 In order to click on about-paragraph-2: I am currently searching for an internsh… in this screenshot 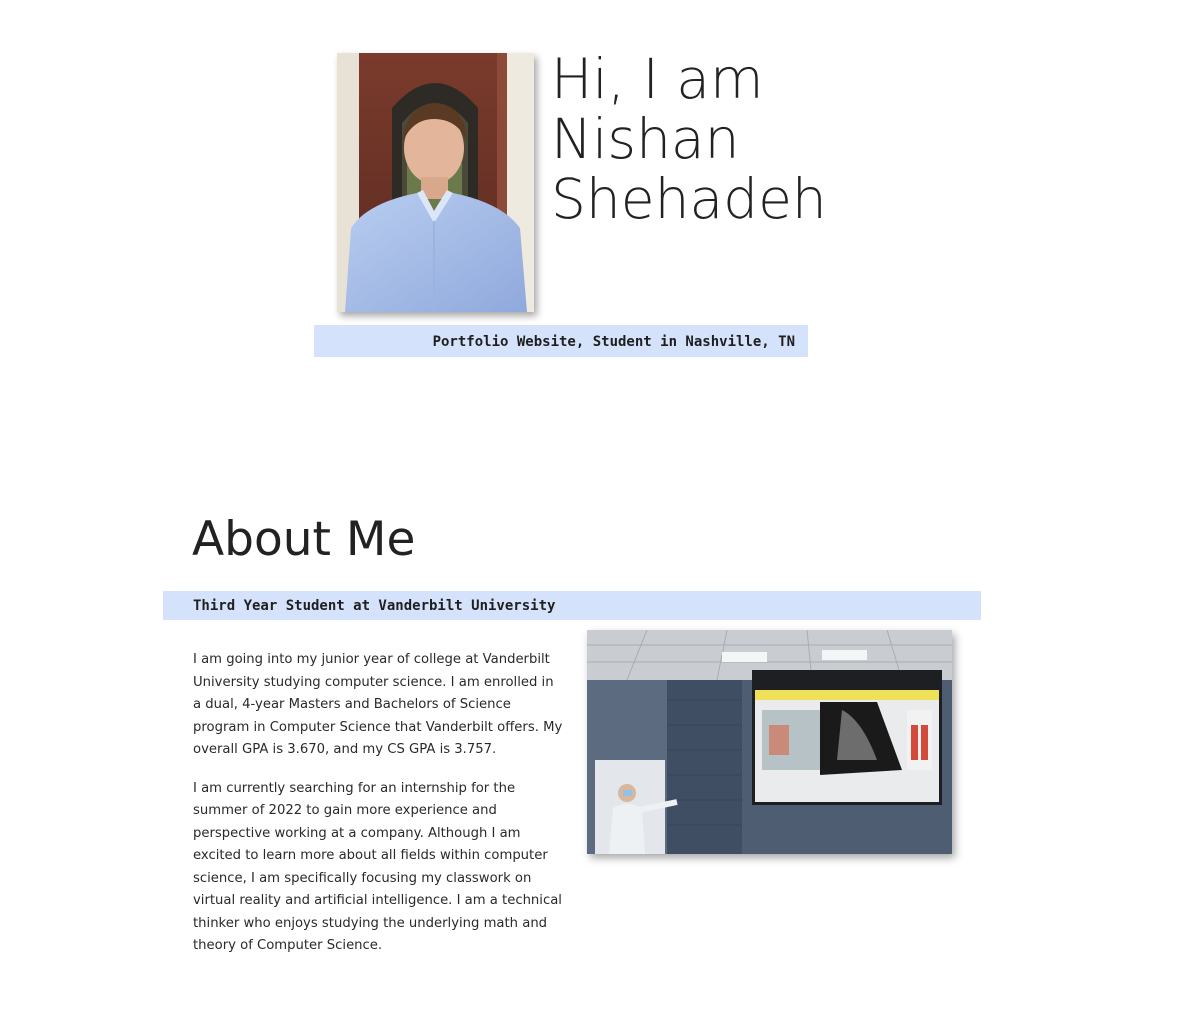, I will do `click(377, 867)`.